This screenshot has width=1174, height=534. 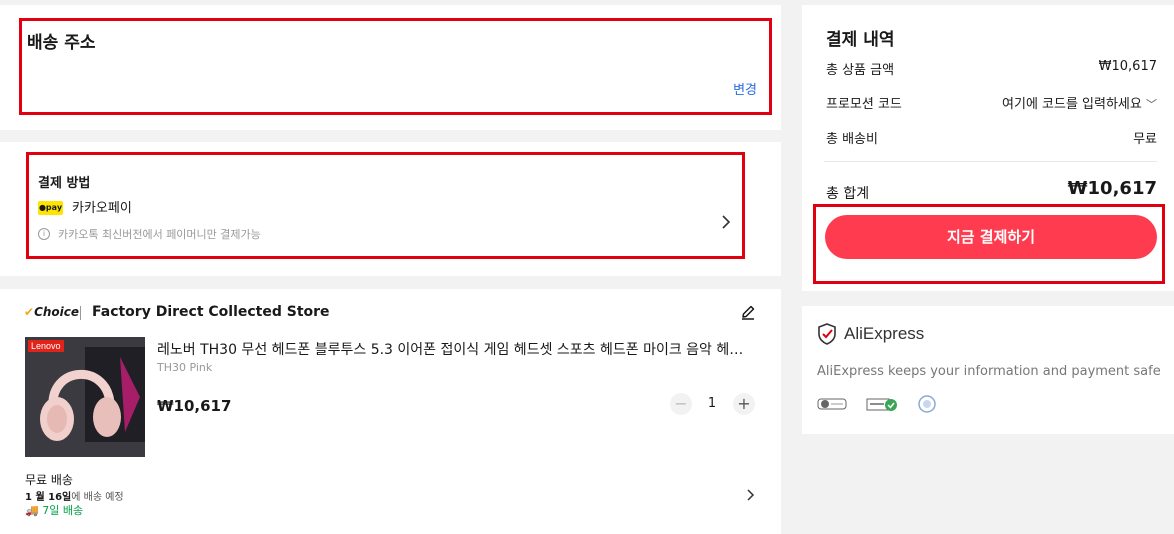 I want to click on shipping-total-value: 무료, so click(x=1145, y=139).